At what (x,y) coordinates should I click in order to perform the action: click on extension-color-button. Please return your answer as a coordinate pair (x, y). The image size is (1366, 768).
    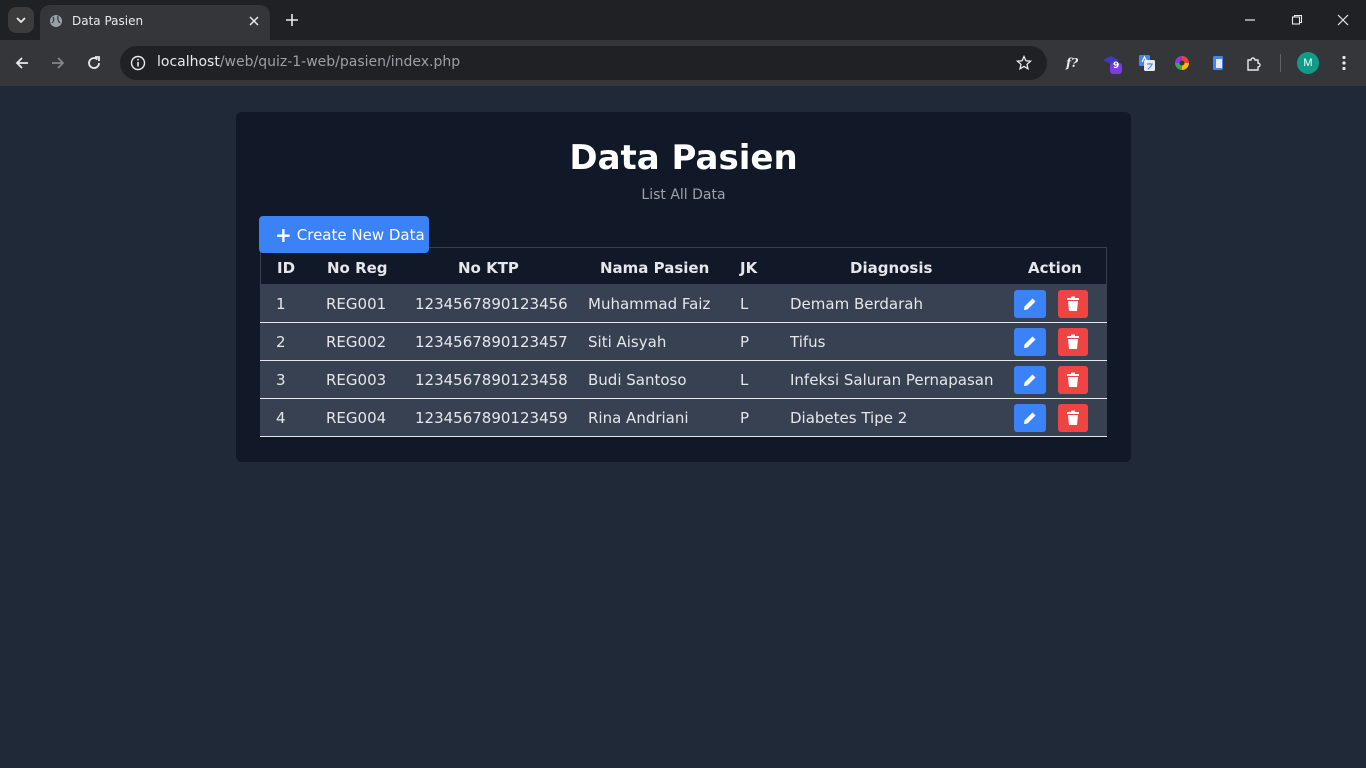
    Looking at the image, I should click on (1182, 63).